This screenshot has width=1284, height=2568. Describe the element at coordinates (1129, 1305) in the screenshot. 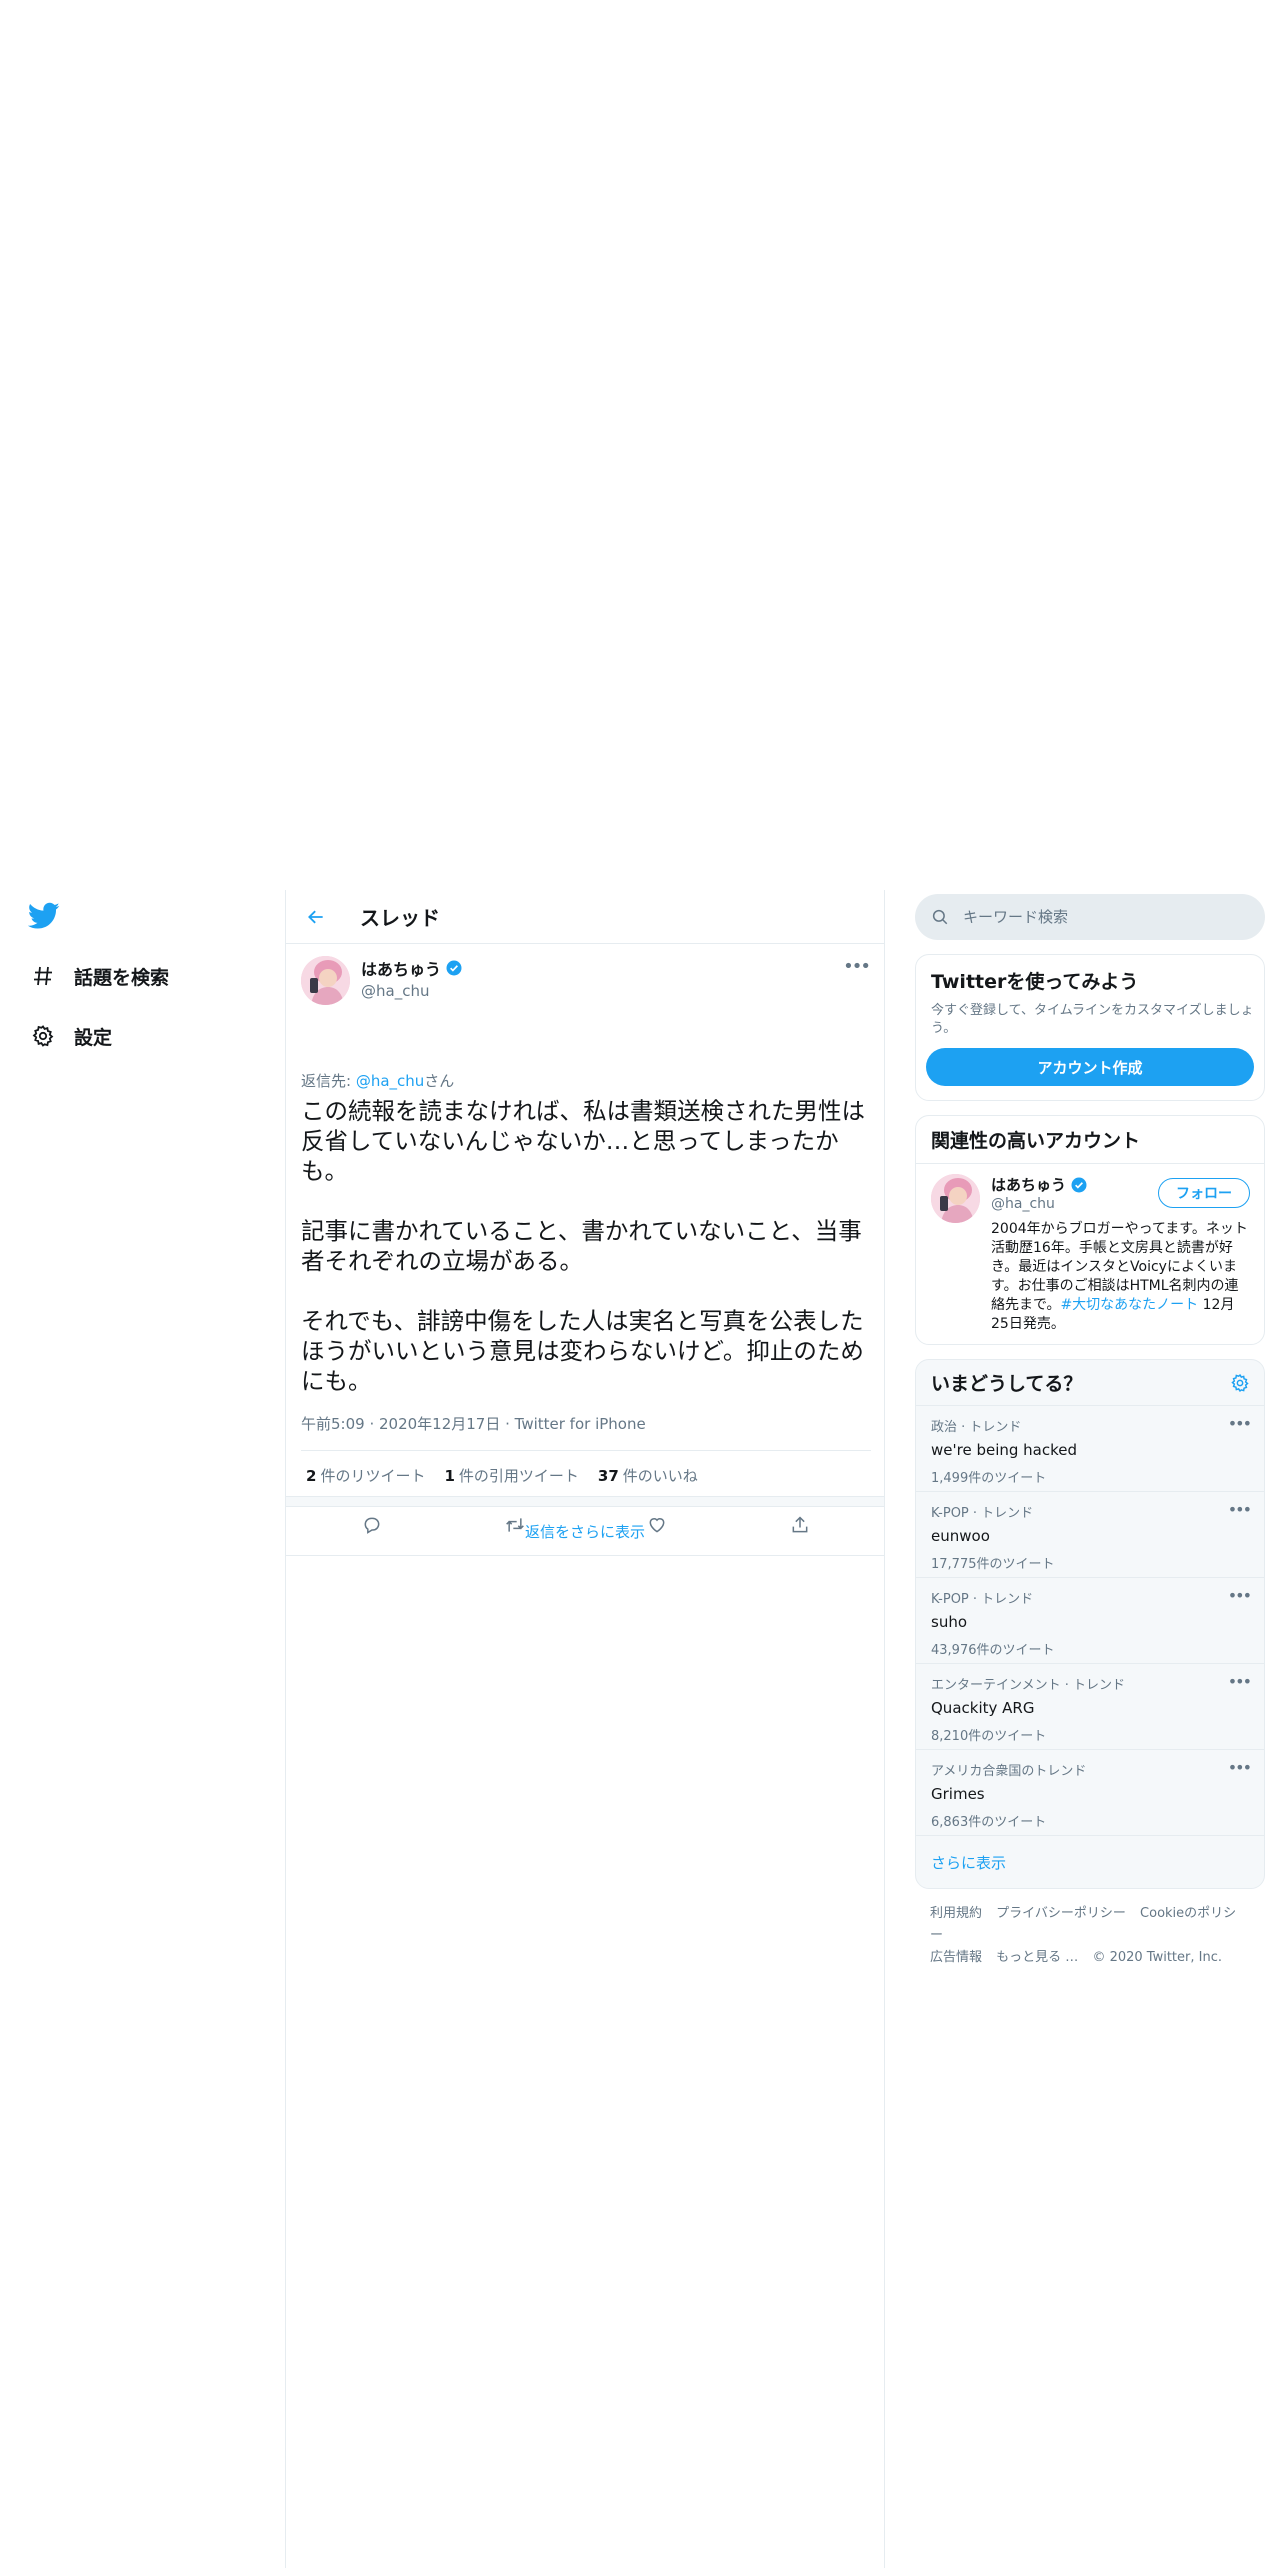

I see `bio-hashtag-link: #大切なあなたノート` at that location.